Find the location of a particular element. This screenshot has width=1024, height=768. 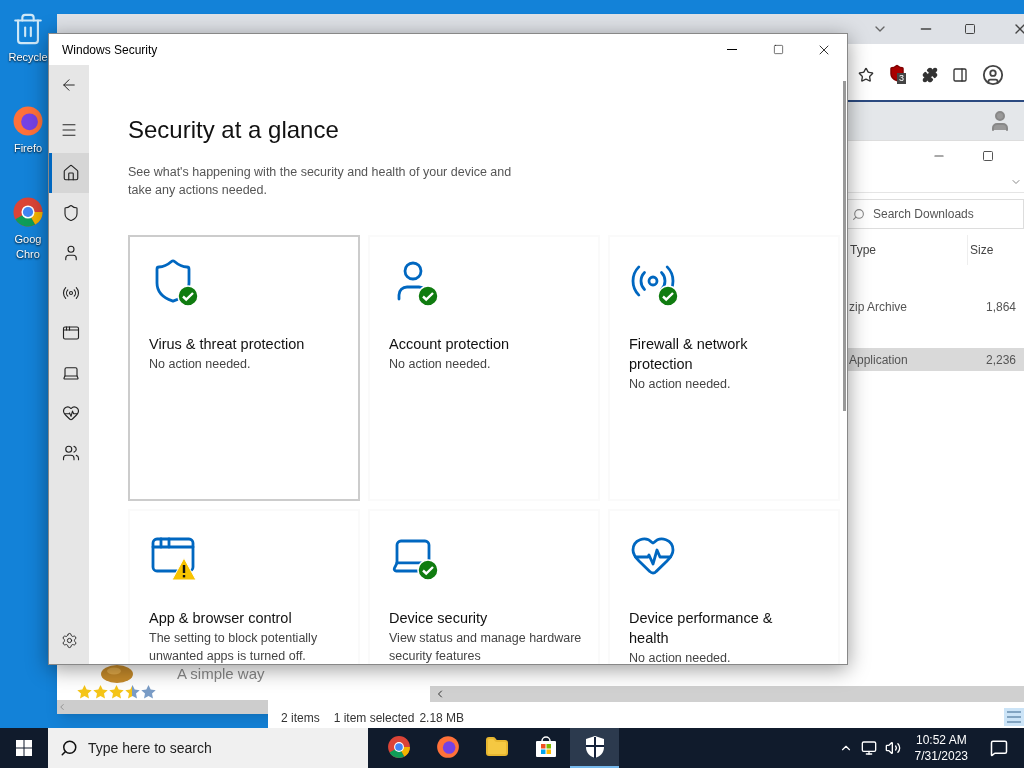

desktop-icon-label: Goog is located at coordinates (28, 239).